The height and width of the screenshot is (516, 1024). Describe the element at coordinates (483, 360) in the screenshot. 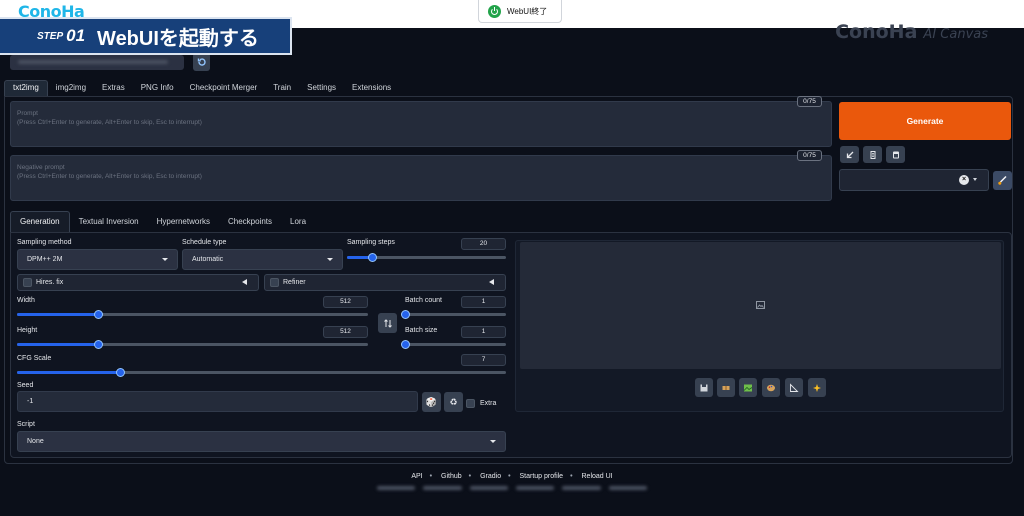

I see `cfg-scale-input: 7` at that location.